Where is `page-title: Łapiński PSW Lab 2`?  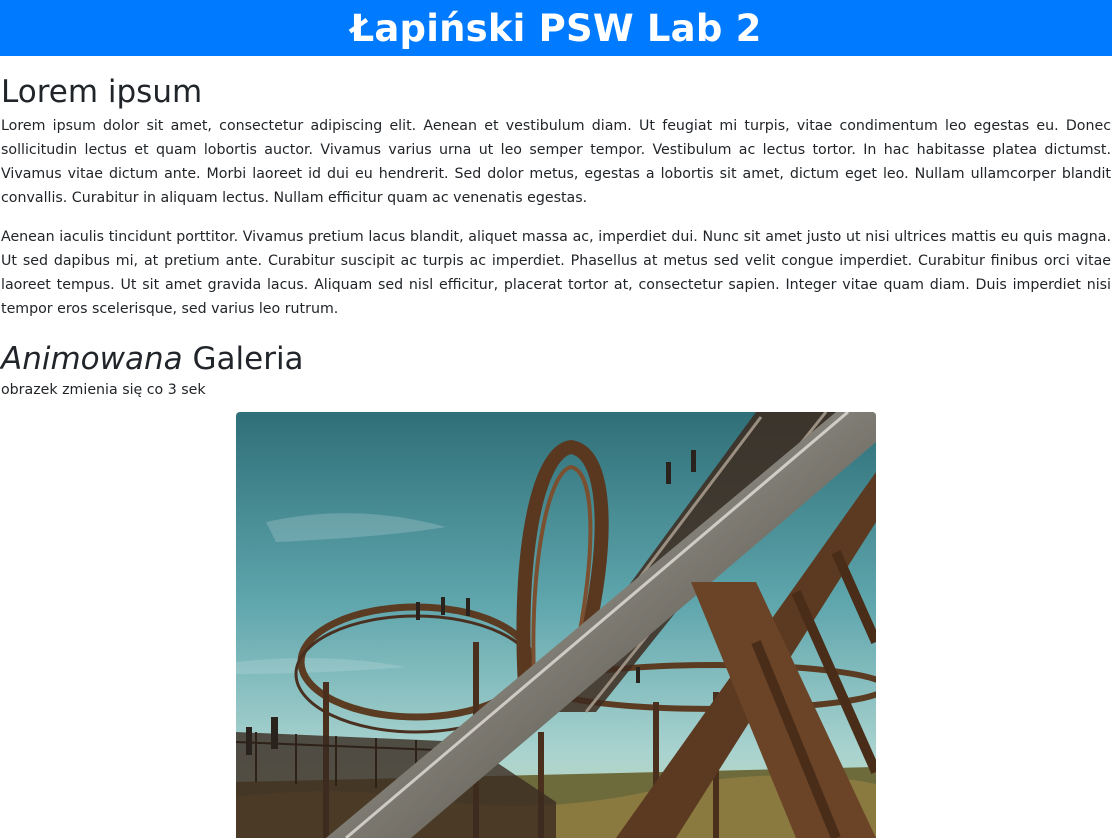 page-title: Łapiński PSW Lab 2 is located at coordinates (556, 28).